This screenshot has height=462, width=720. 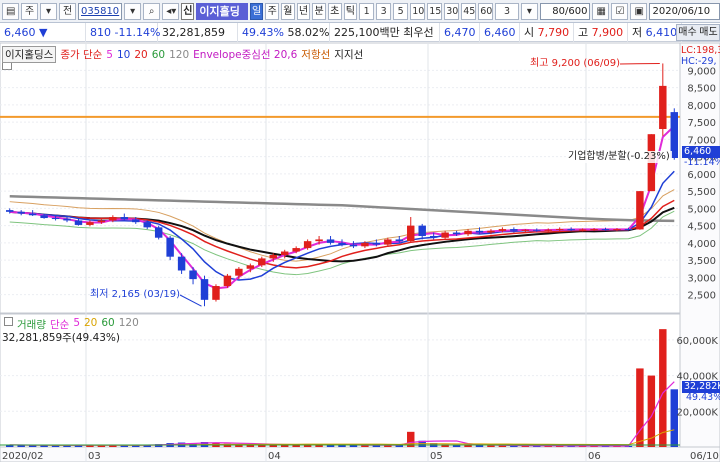 What do you see at coordinates (190, 300) in the screenshot?
I see `low-arrow` at bounding box center [190, 300].